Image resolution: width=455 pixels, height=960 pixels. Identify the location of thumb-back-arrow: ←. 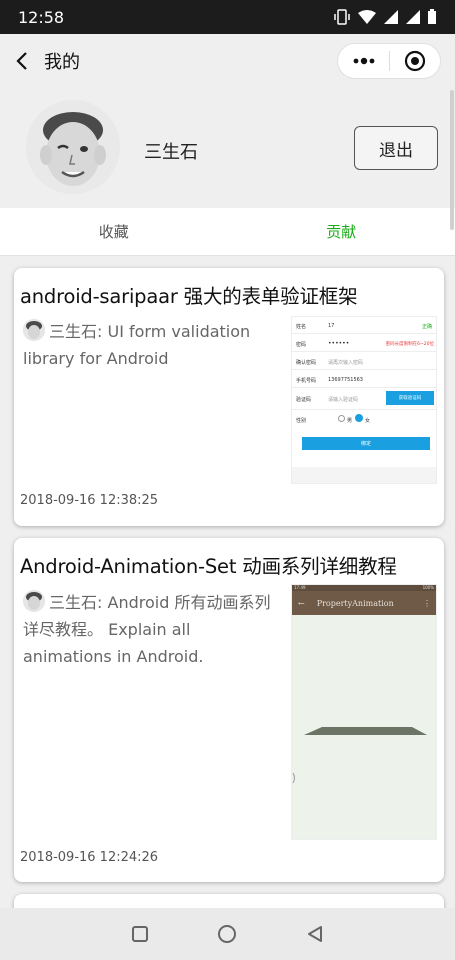
(301, 603).